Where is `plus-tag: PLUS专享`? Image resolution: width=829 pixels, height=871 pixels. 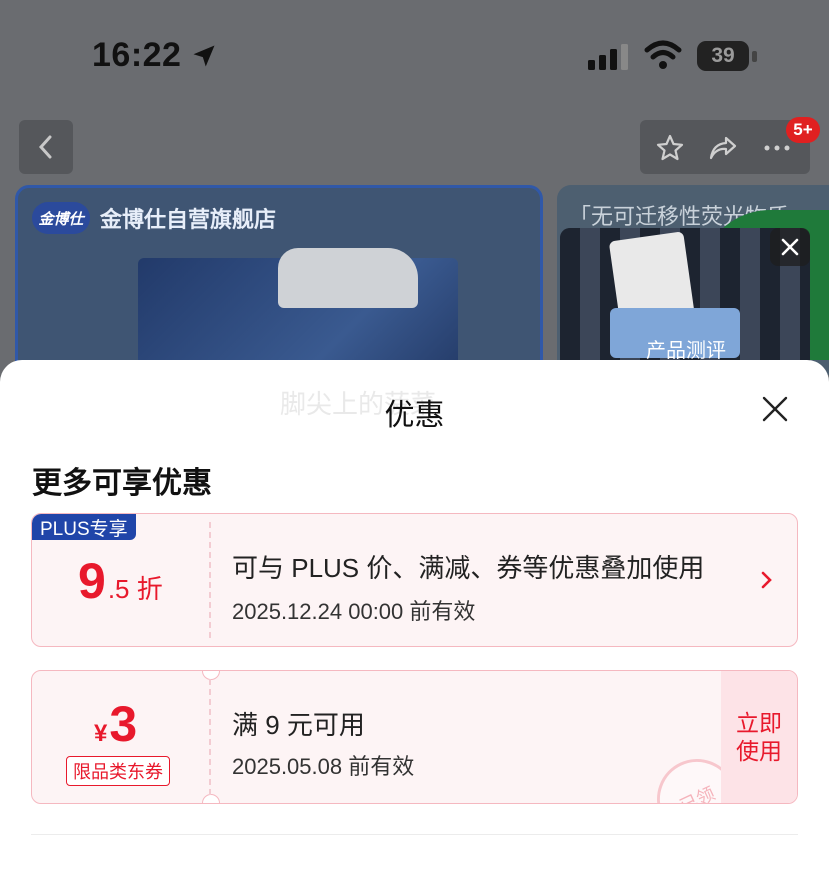
plus-tag: PLUS专享 is located at coordinates (84, 527).